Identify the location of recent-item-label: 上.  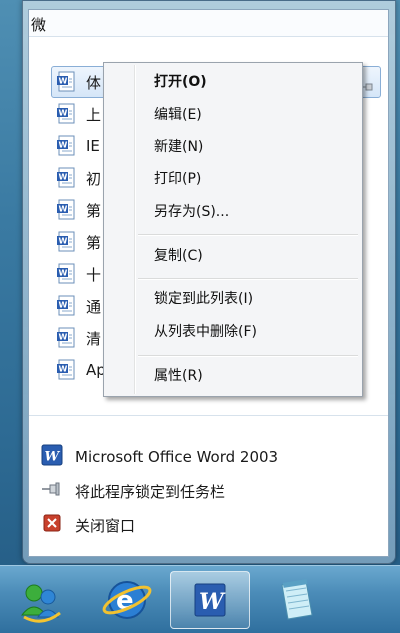
(94, 114).